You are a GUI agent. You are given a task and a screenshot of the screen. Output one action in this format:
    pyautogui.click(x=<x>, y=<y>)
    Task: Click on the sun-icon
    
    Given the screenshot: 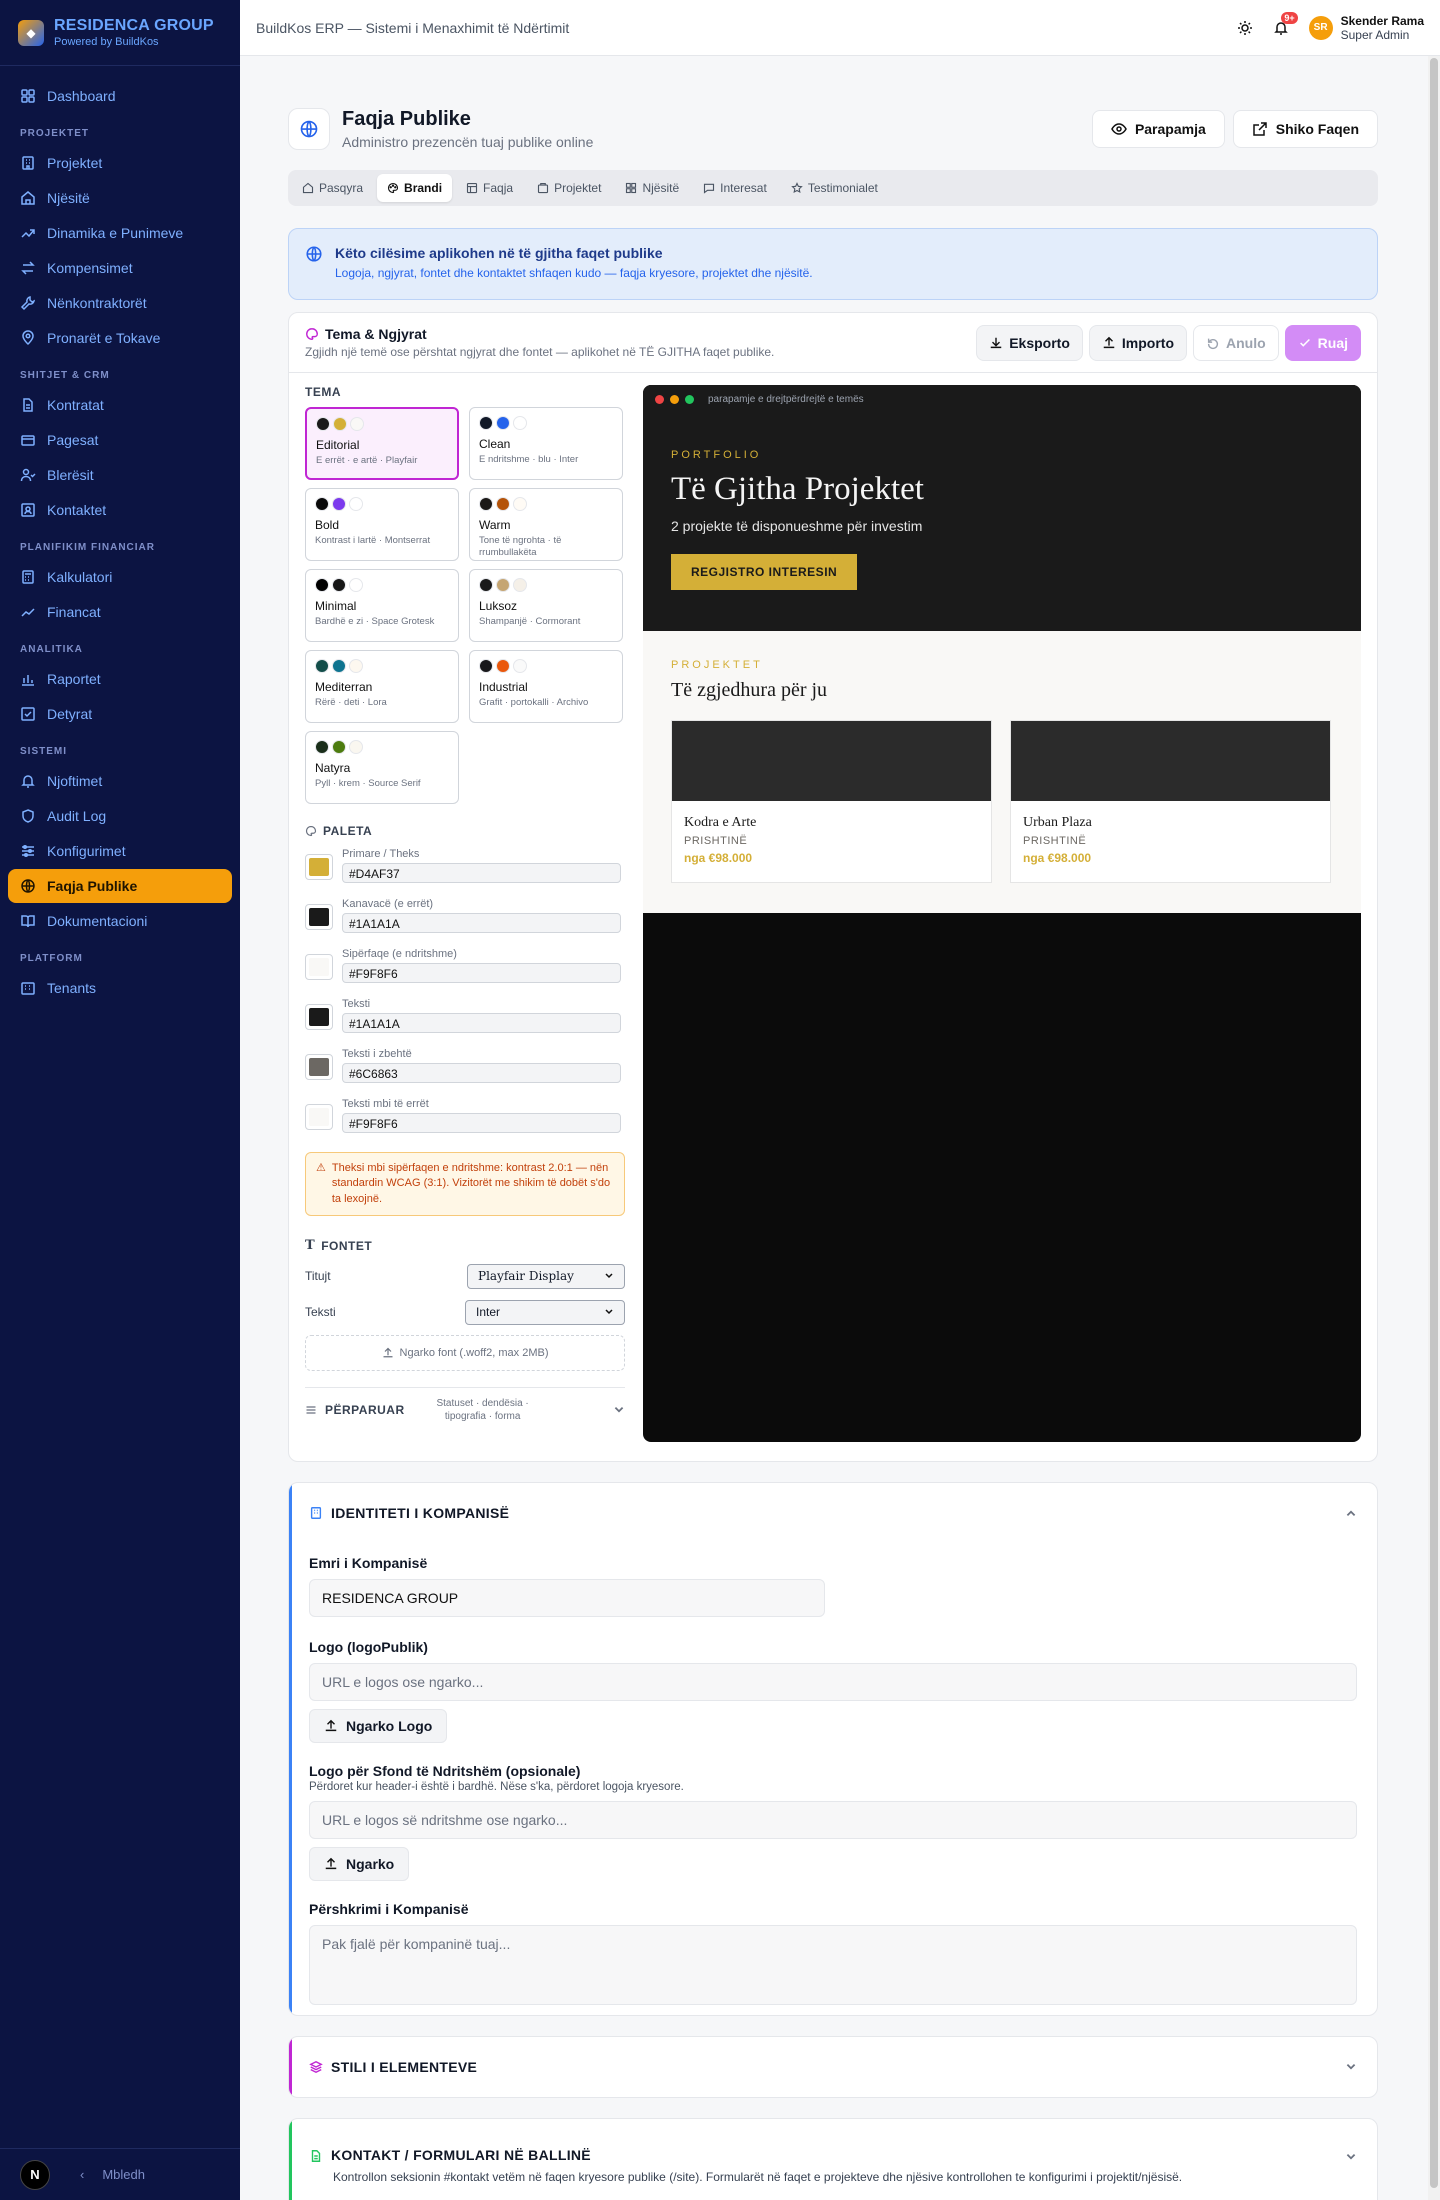 What is the action you would take?
    pyautogui.click(x=1244, y=27)
    